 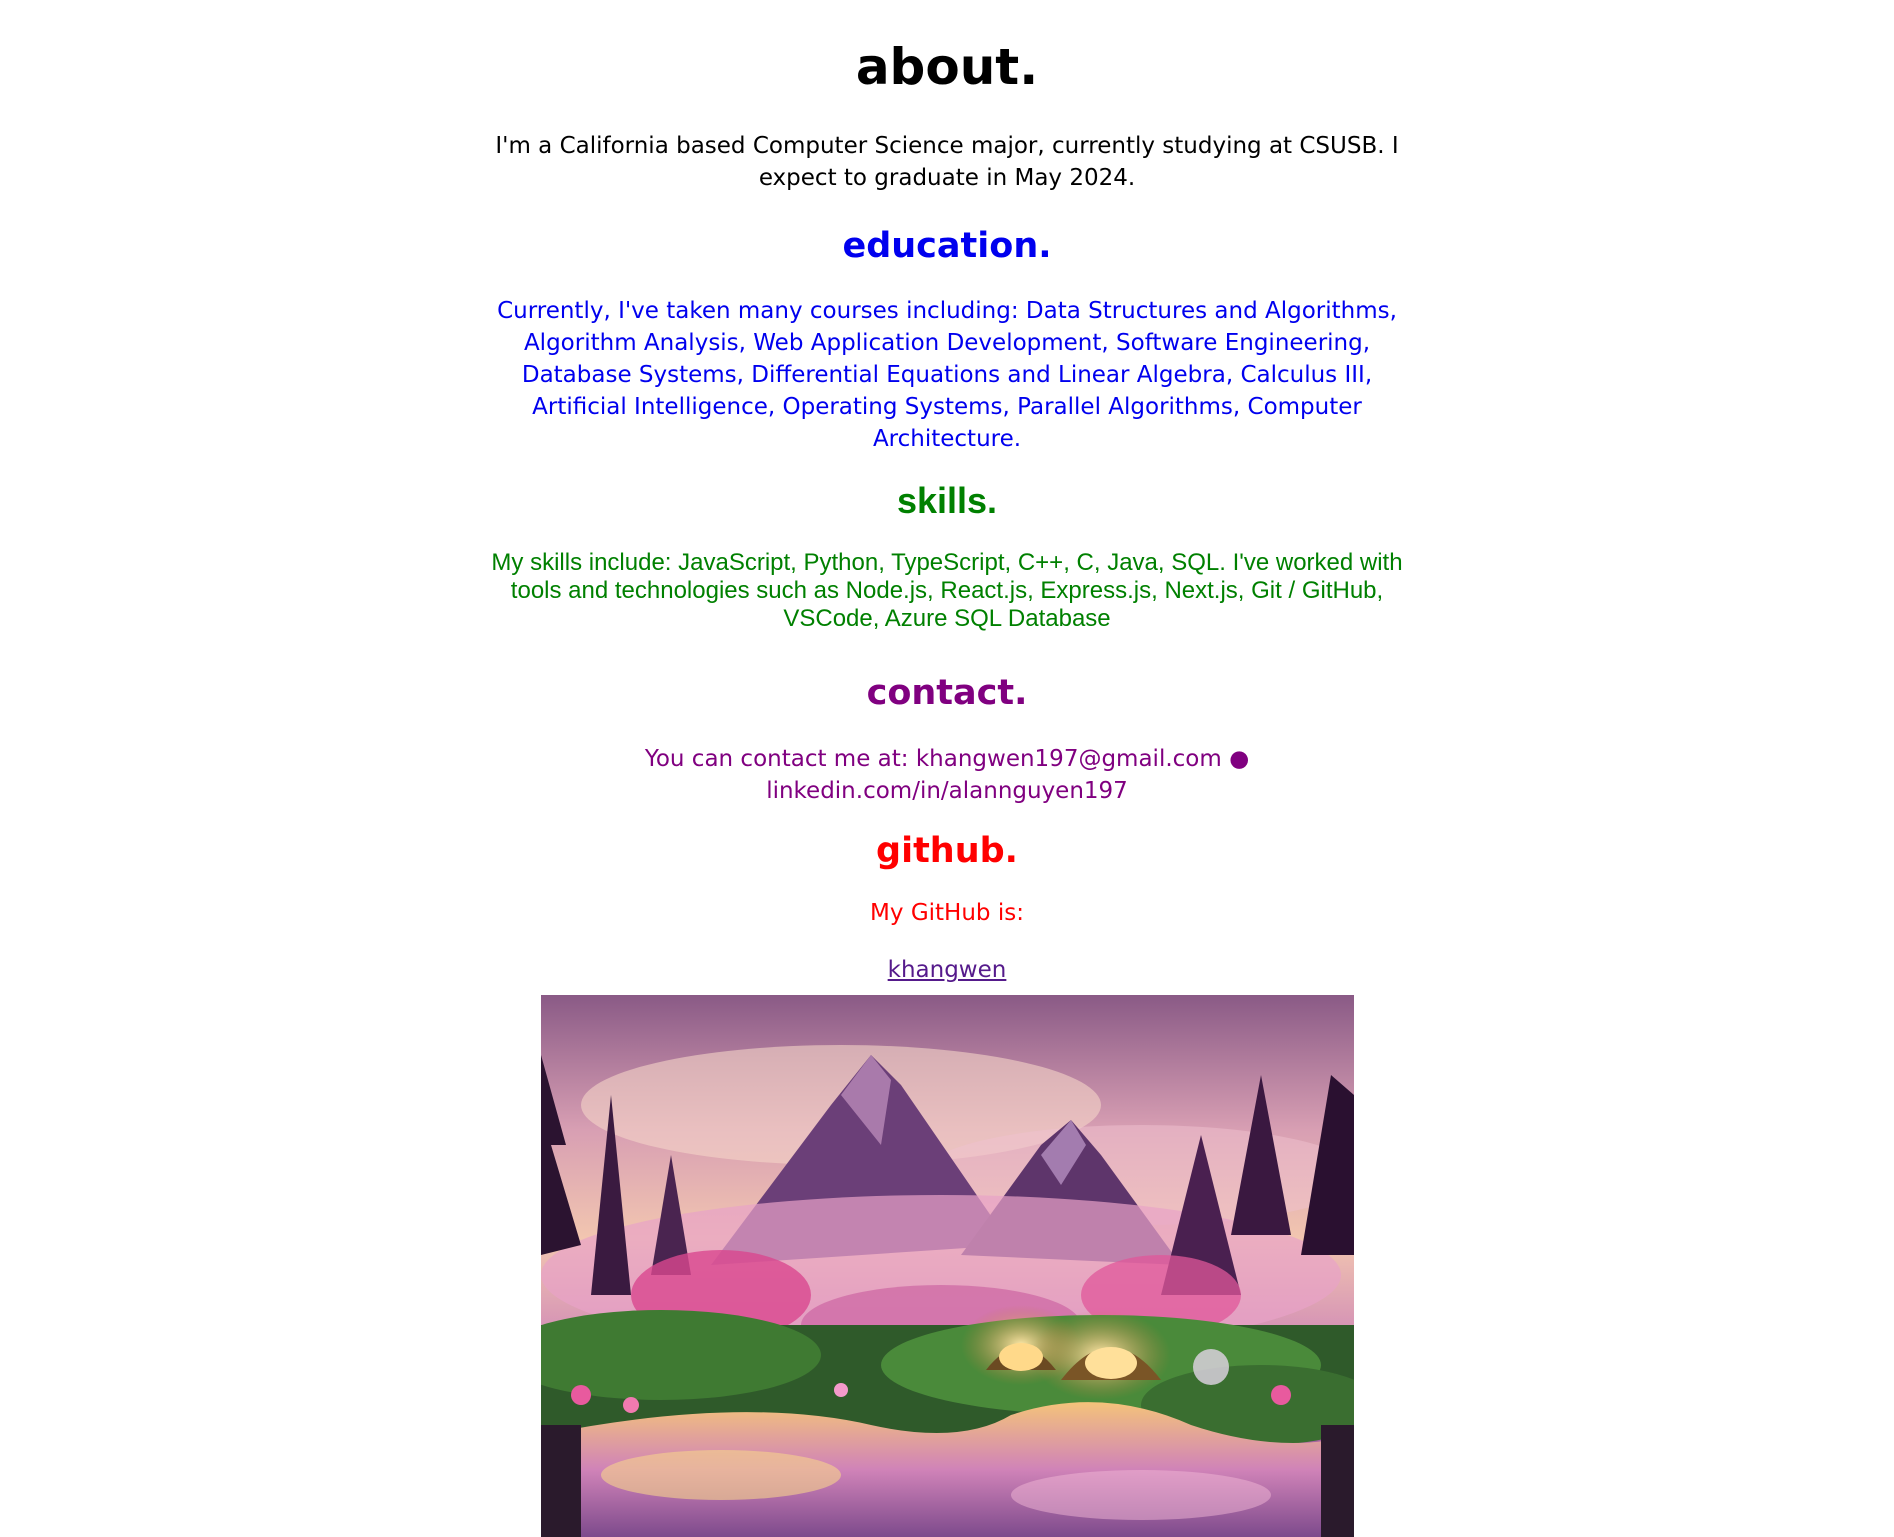 What do you see at coordinates (947, 246) in the screenshot?
I see `education-heading: education.` at bounding box center [947, 246].